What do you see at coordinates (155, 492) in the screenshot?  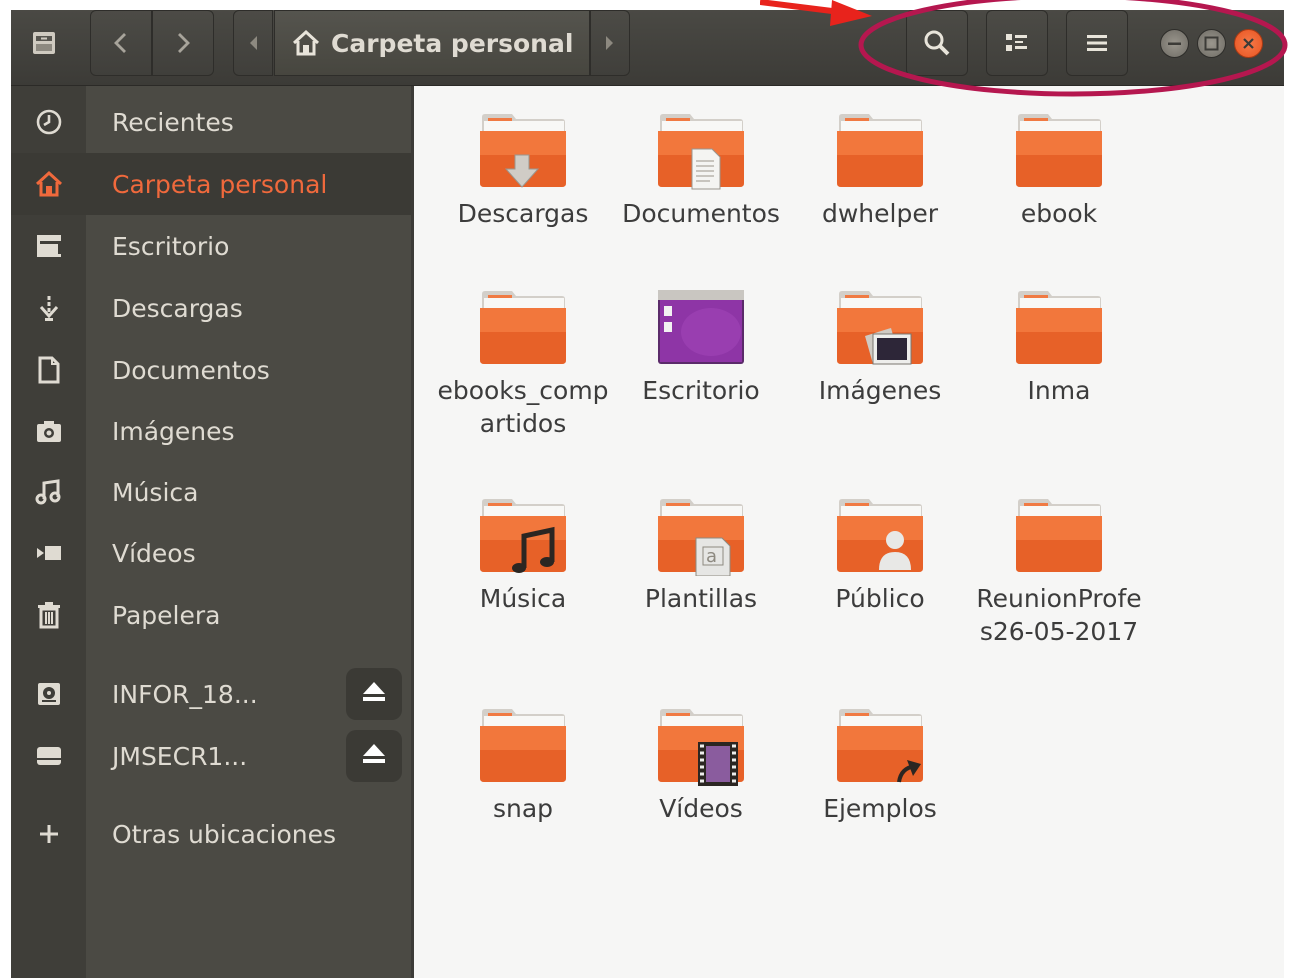 I see `sidebar-item-label: Música` at bounding box center [155, 492].